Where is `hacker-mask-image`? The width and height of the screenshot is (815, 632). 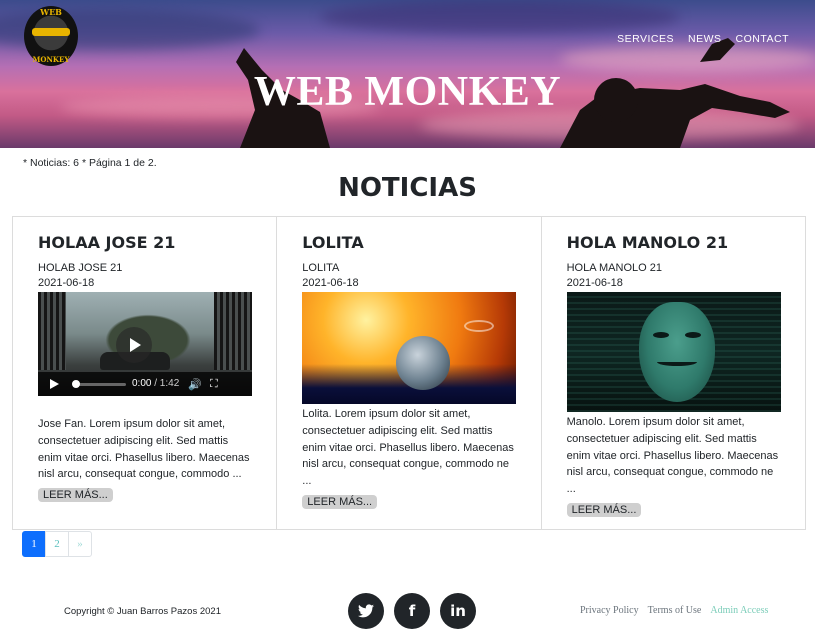 hacker-mask-image is located at coordinates (673, 352).